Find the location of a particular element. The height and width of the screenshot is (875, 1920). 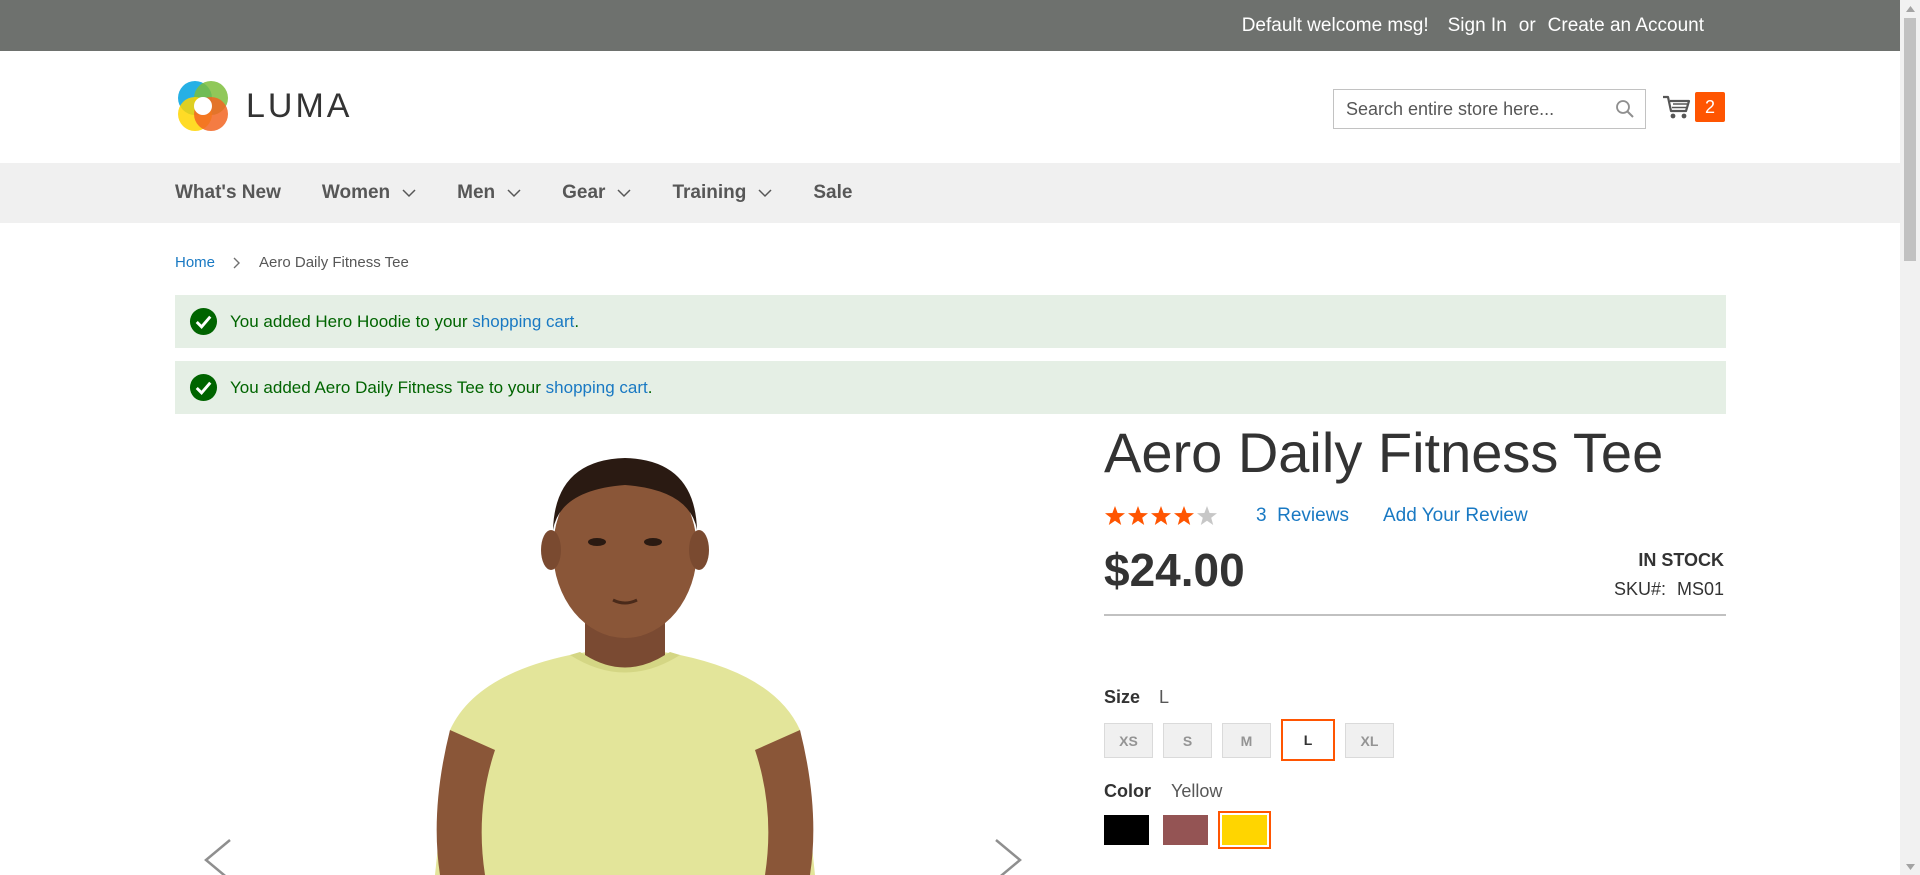

size-options: XS S M L XL is located at coordinates (1249, 740).